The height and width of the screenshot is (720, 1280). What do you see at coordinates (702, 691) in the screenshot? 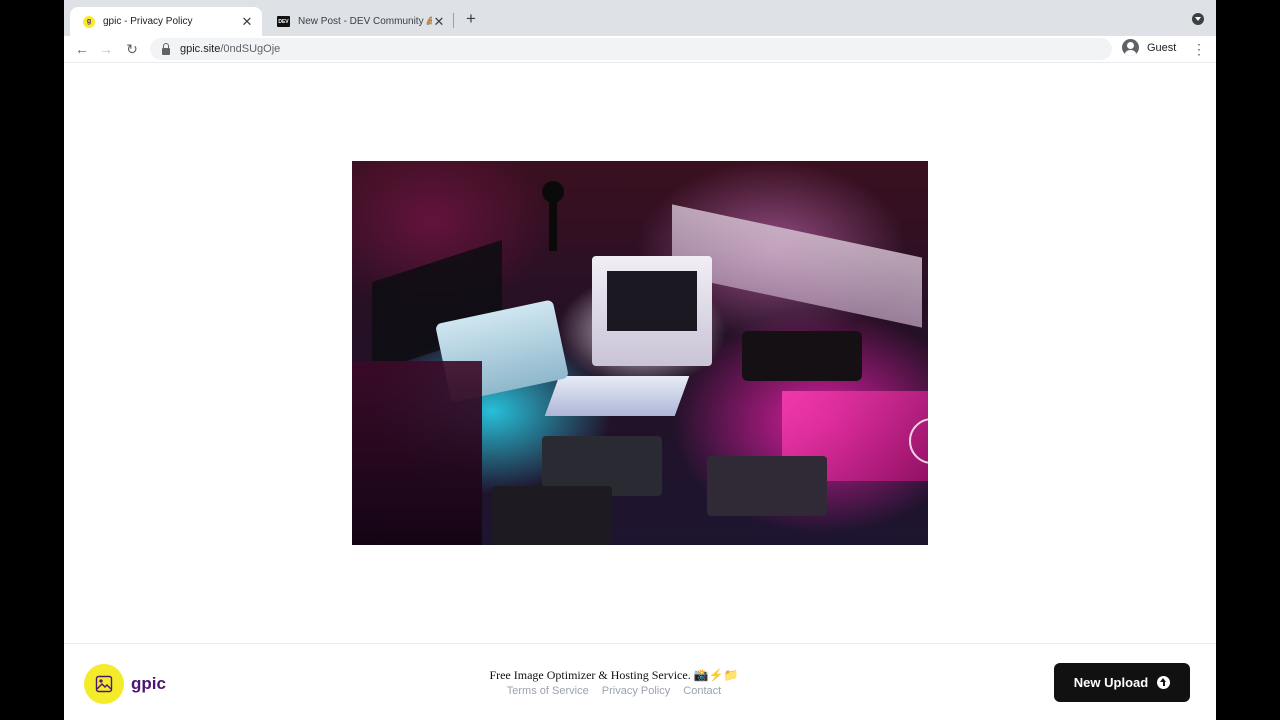
I see `contact-link: Contact` at bounding box center [702, 691].